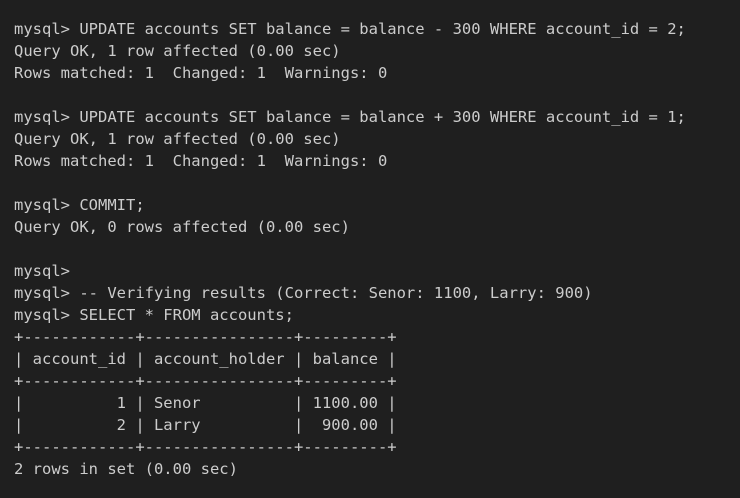 The height and width of the screenshot is (498, 740). I want to click on rows-info-1: Rows matched: 1 Changed: 1 Warnings: 0, so click(201, 73).